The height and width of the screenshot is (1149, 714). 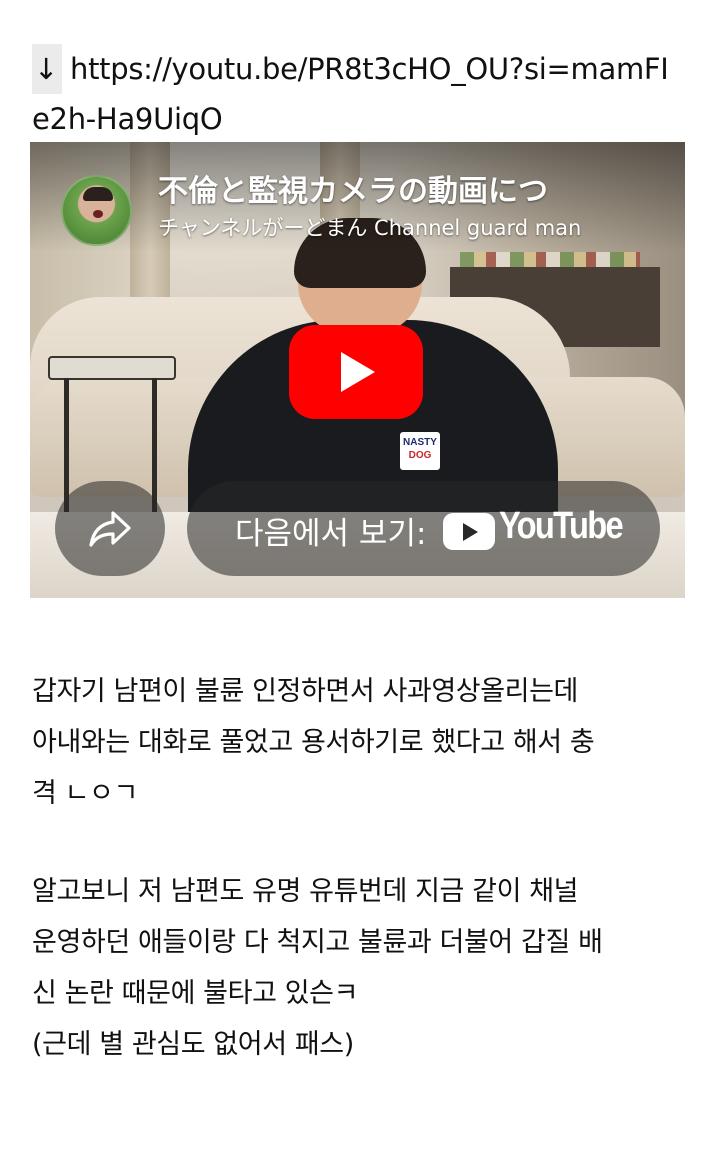 I want to click on down-arrow-icon: ↓, so click(x=47, y=69).